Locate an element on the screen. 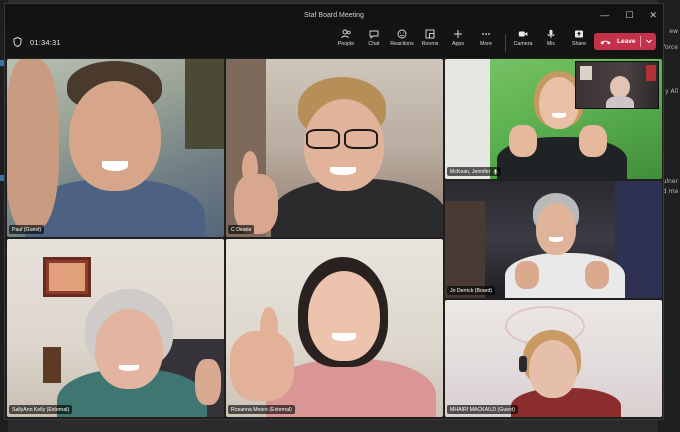 This screenshot has width=680, height=432. people-icon is located at coordinates (346, 34).